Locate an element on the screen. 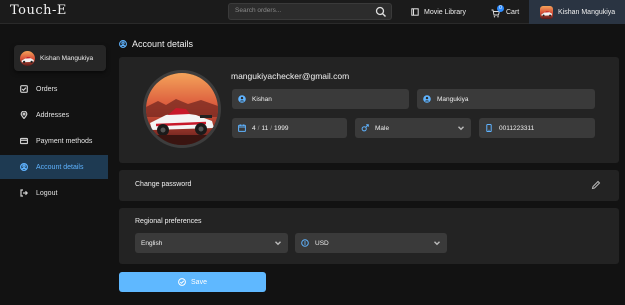 This screenshot has height=305, width=625. change-password-panel: Change password is located at coordinates (369, 185).